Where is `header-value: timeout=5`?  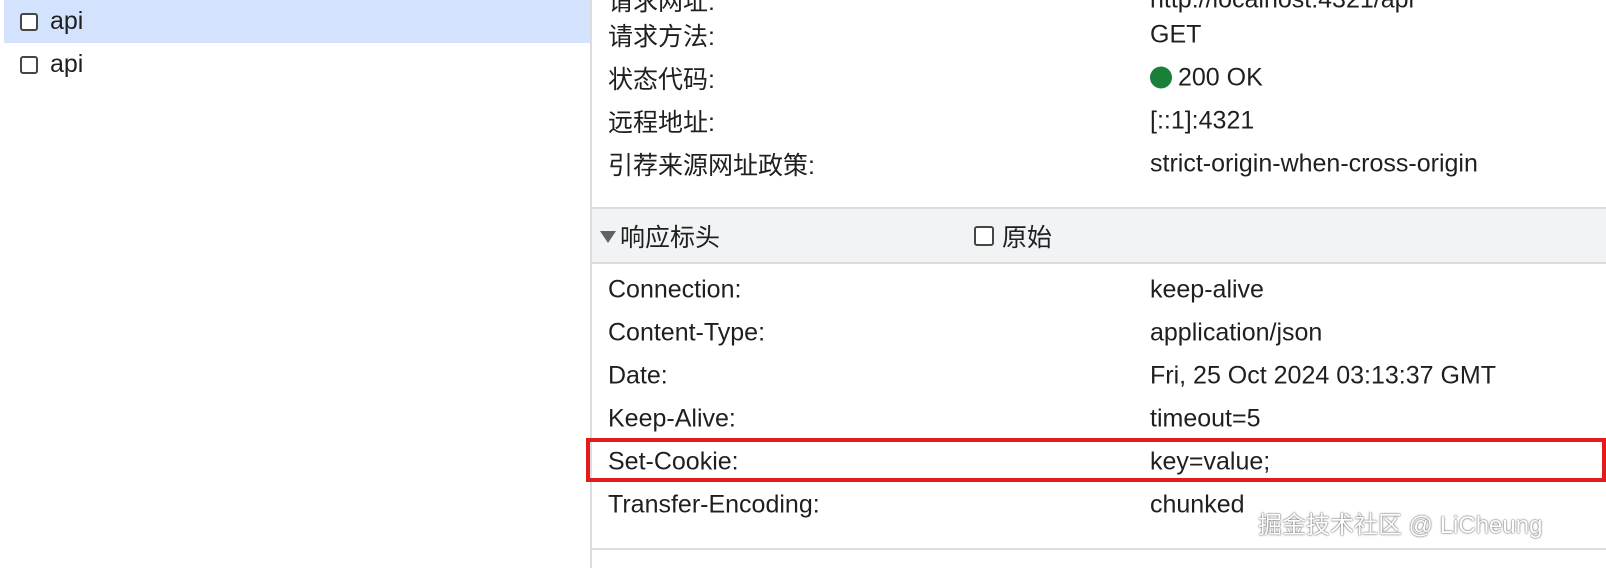 header-value: timeout=5 is located at coordinates (1205, 418).